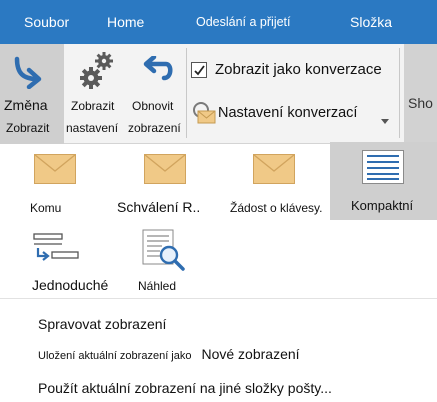  Describe the element at coordinates (70, 285) in the screenshot. I see `view-item-label: Jednoduché` at that location.